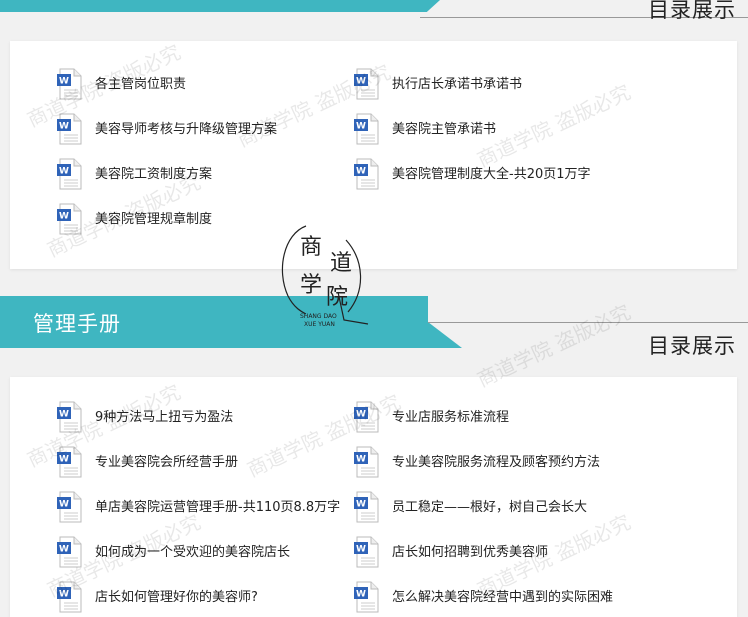 The width and height of the screenshot is (748, 617). I want to click on svg-text: 学, so click(311, 285).